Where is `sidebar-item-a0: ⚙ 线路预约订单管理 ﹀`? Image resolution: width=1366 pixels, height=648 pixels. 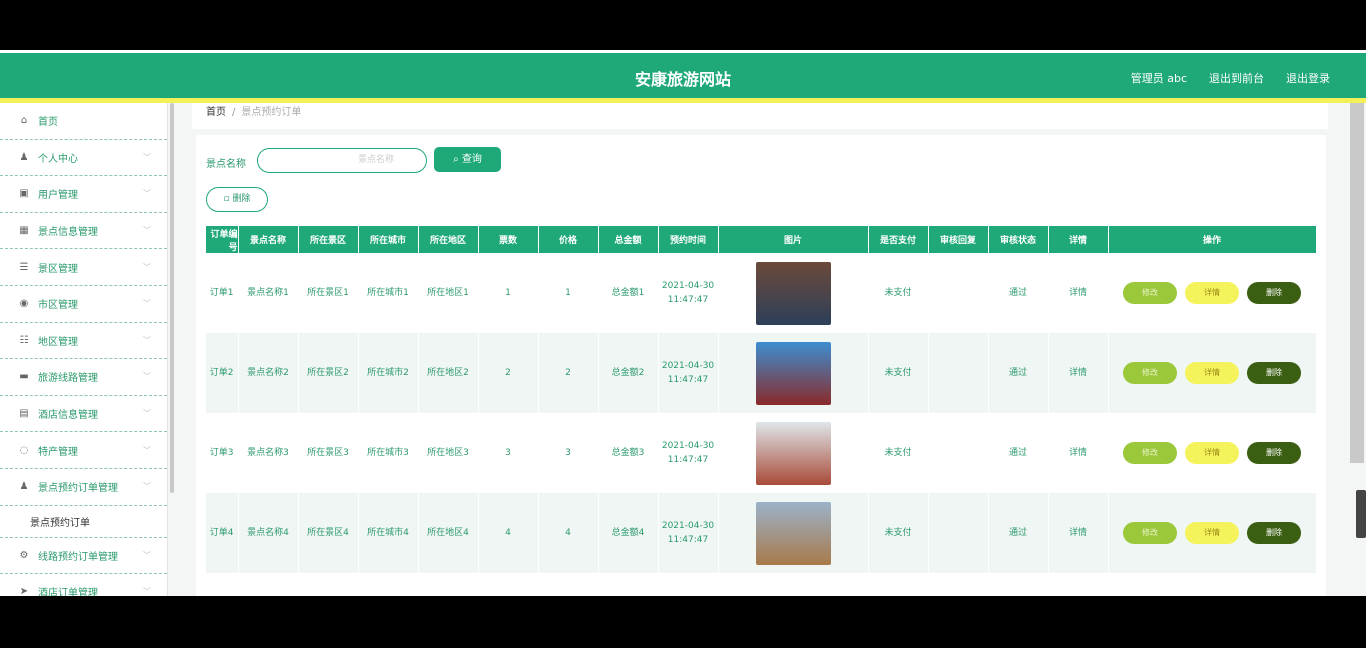 sidebar-item-a0: ⚙ 线路预约订单管理 ﹀ is located at coordinates (83, 556).